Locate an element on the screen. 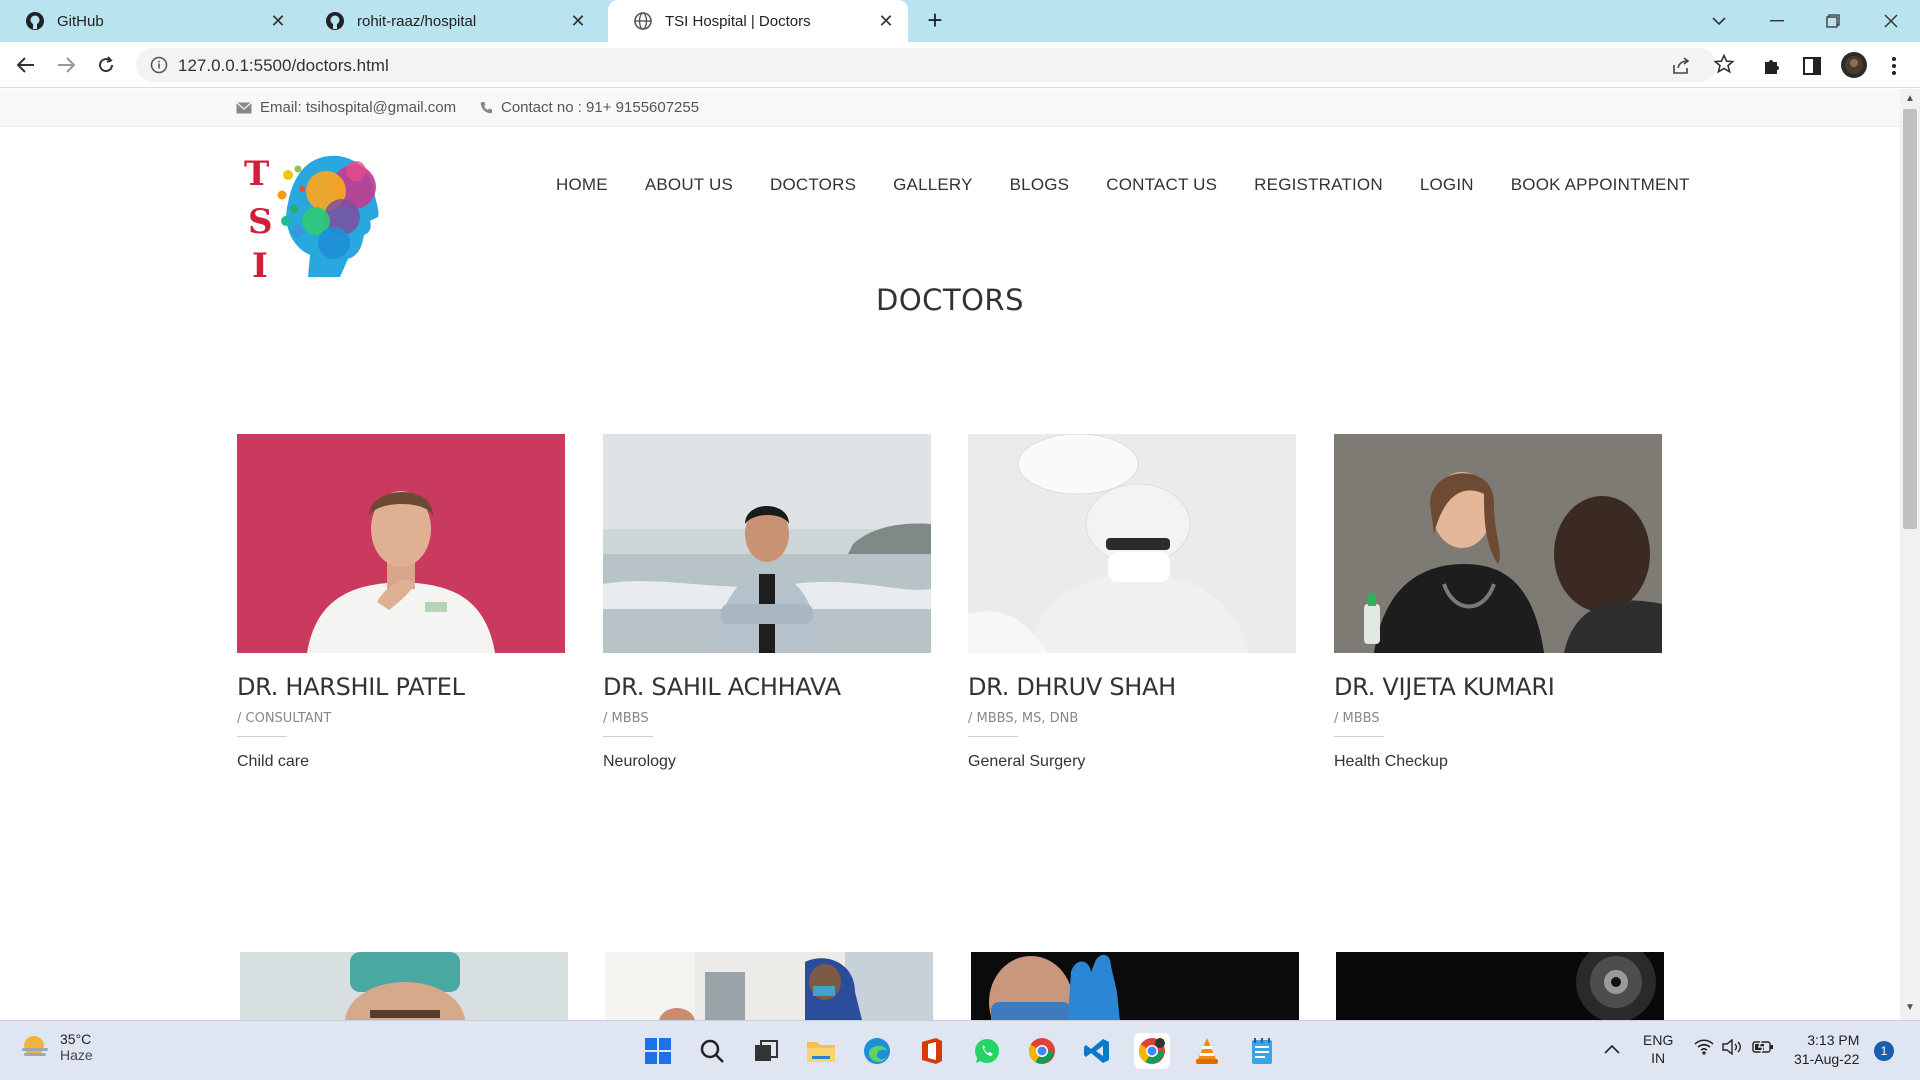  tab-github: GitHub ✕ is located at coordinates (150, 21).